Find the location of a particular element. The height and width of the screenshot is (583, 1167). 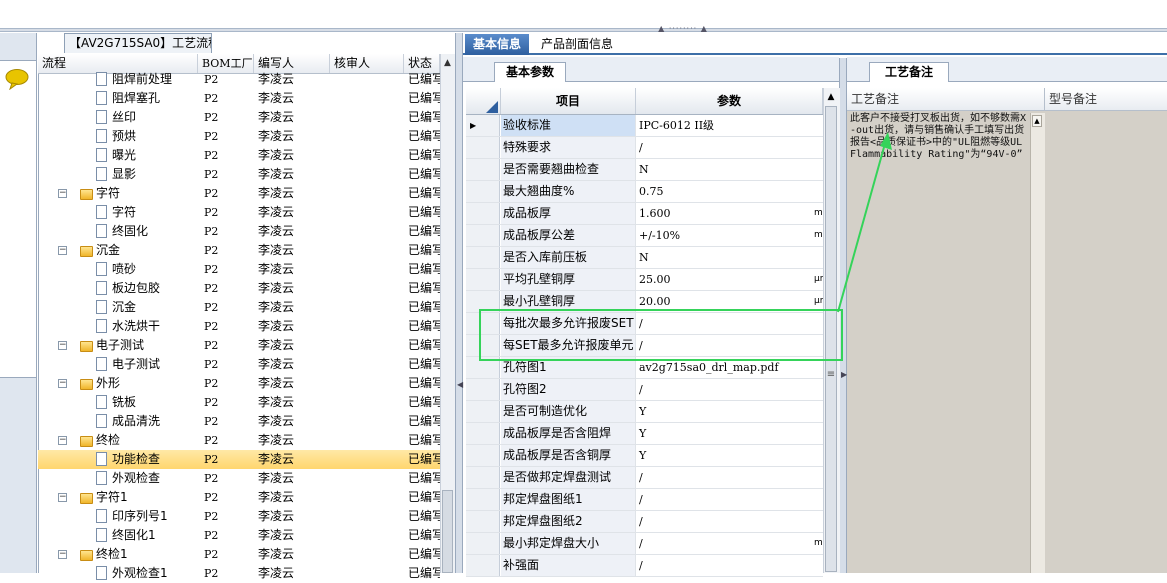

param-row: 特殊要求 / is located at coordinates (644, 148).